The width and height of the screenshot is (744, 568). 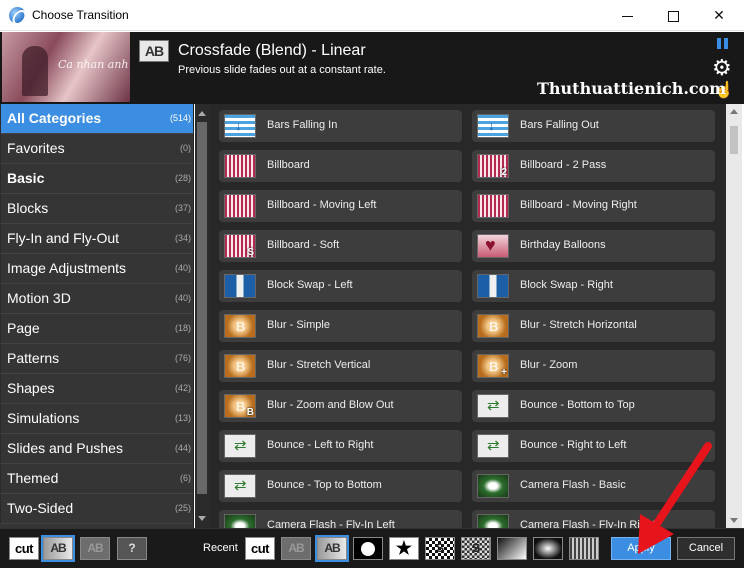 What do you see at coordinates (573, 485) in the screenshot?
I see `transition-label: Camera Flash - Basic` at bounding box center [573, 485].